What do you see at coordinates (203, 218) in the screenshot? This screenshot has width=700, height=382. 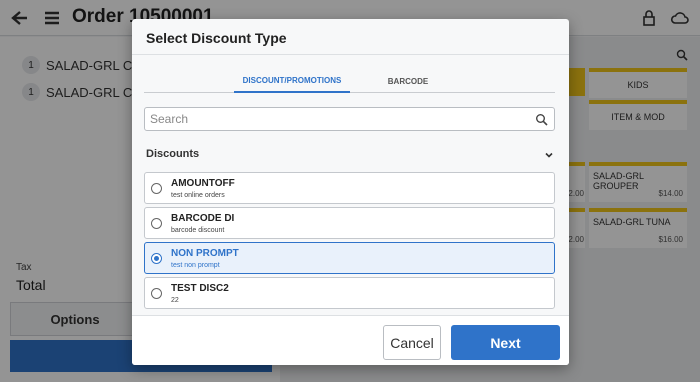 I see `discount-name: BARCODE DI` at bounding box center [203, 218].